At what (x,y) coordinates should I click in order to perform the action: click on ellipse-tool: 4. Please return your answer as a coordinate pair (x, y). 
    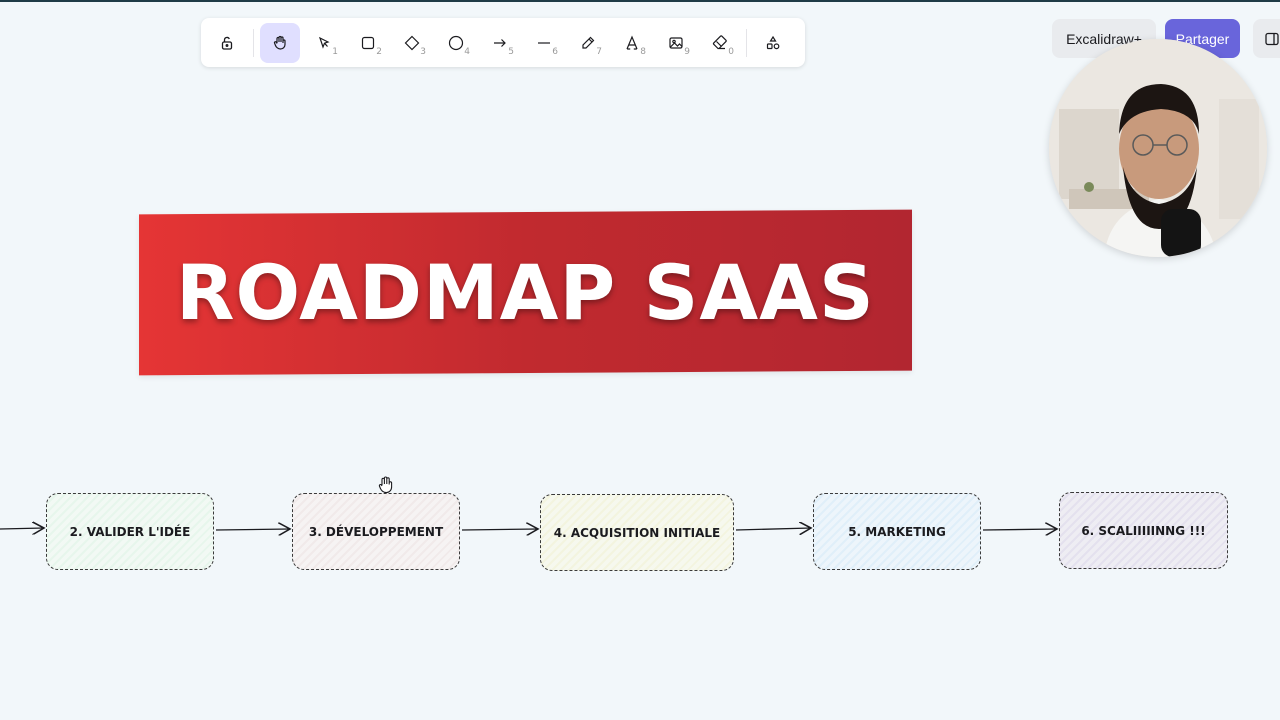
    Looking at the image, I should click on (456, 43).